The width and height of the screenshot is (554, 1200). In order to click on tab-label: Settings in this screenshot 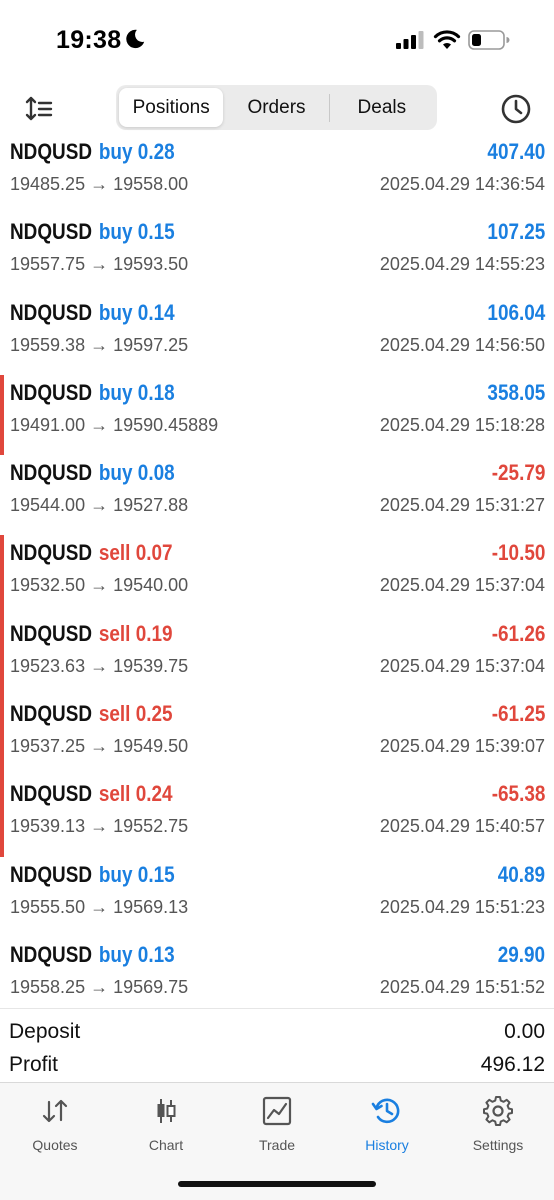, I will do `click(498, 1145)`.